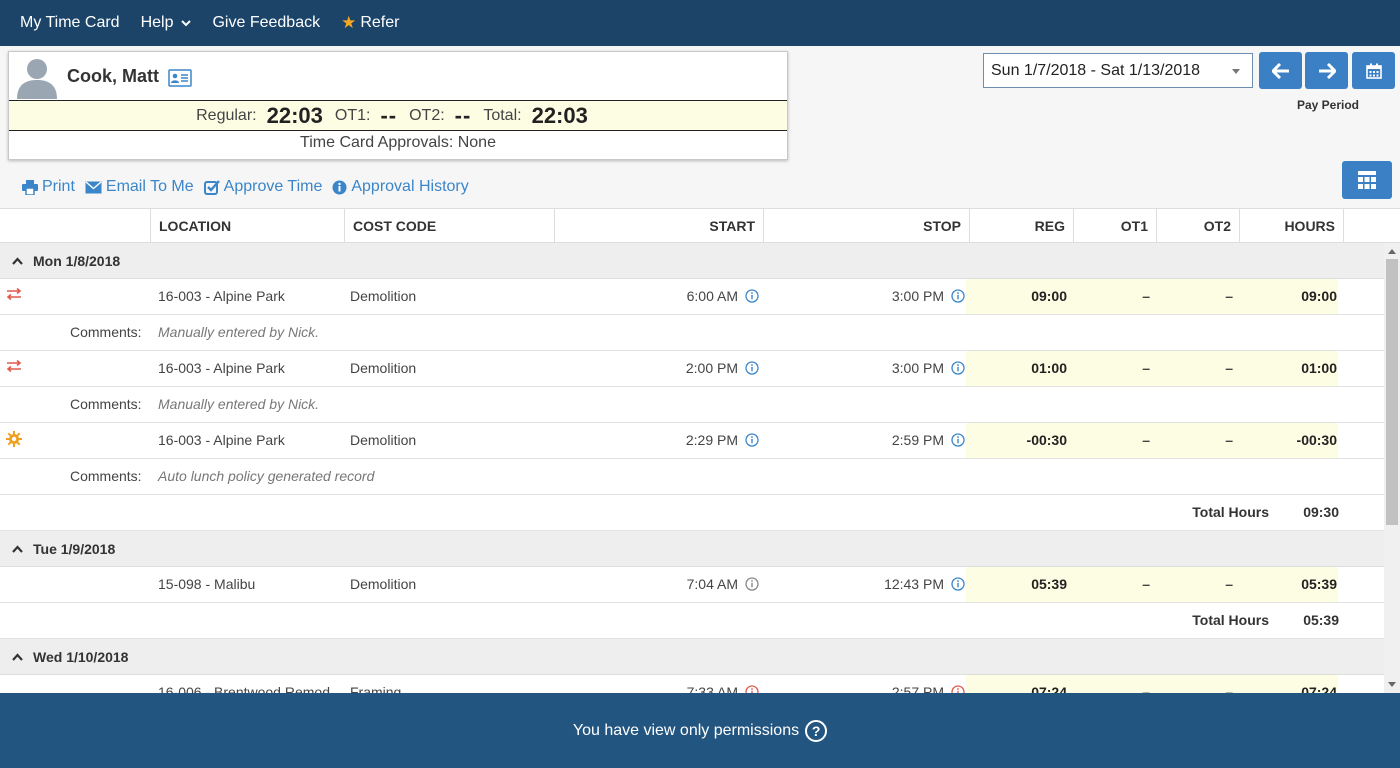 The height and width of the screenshot is (768, 1400). What do you see at coordinates (247, 226) in the screenshot?
I see `column-header-location: LOCATION` at bounding box center [247, 226].